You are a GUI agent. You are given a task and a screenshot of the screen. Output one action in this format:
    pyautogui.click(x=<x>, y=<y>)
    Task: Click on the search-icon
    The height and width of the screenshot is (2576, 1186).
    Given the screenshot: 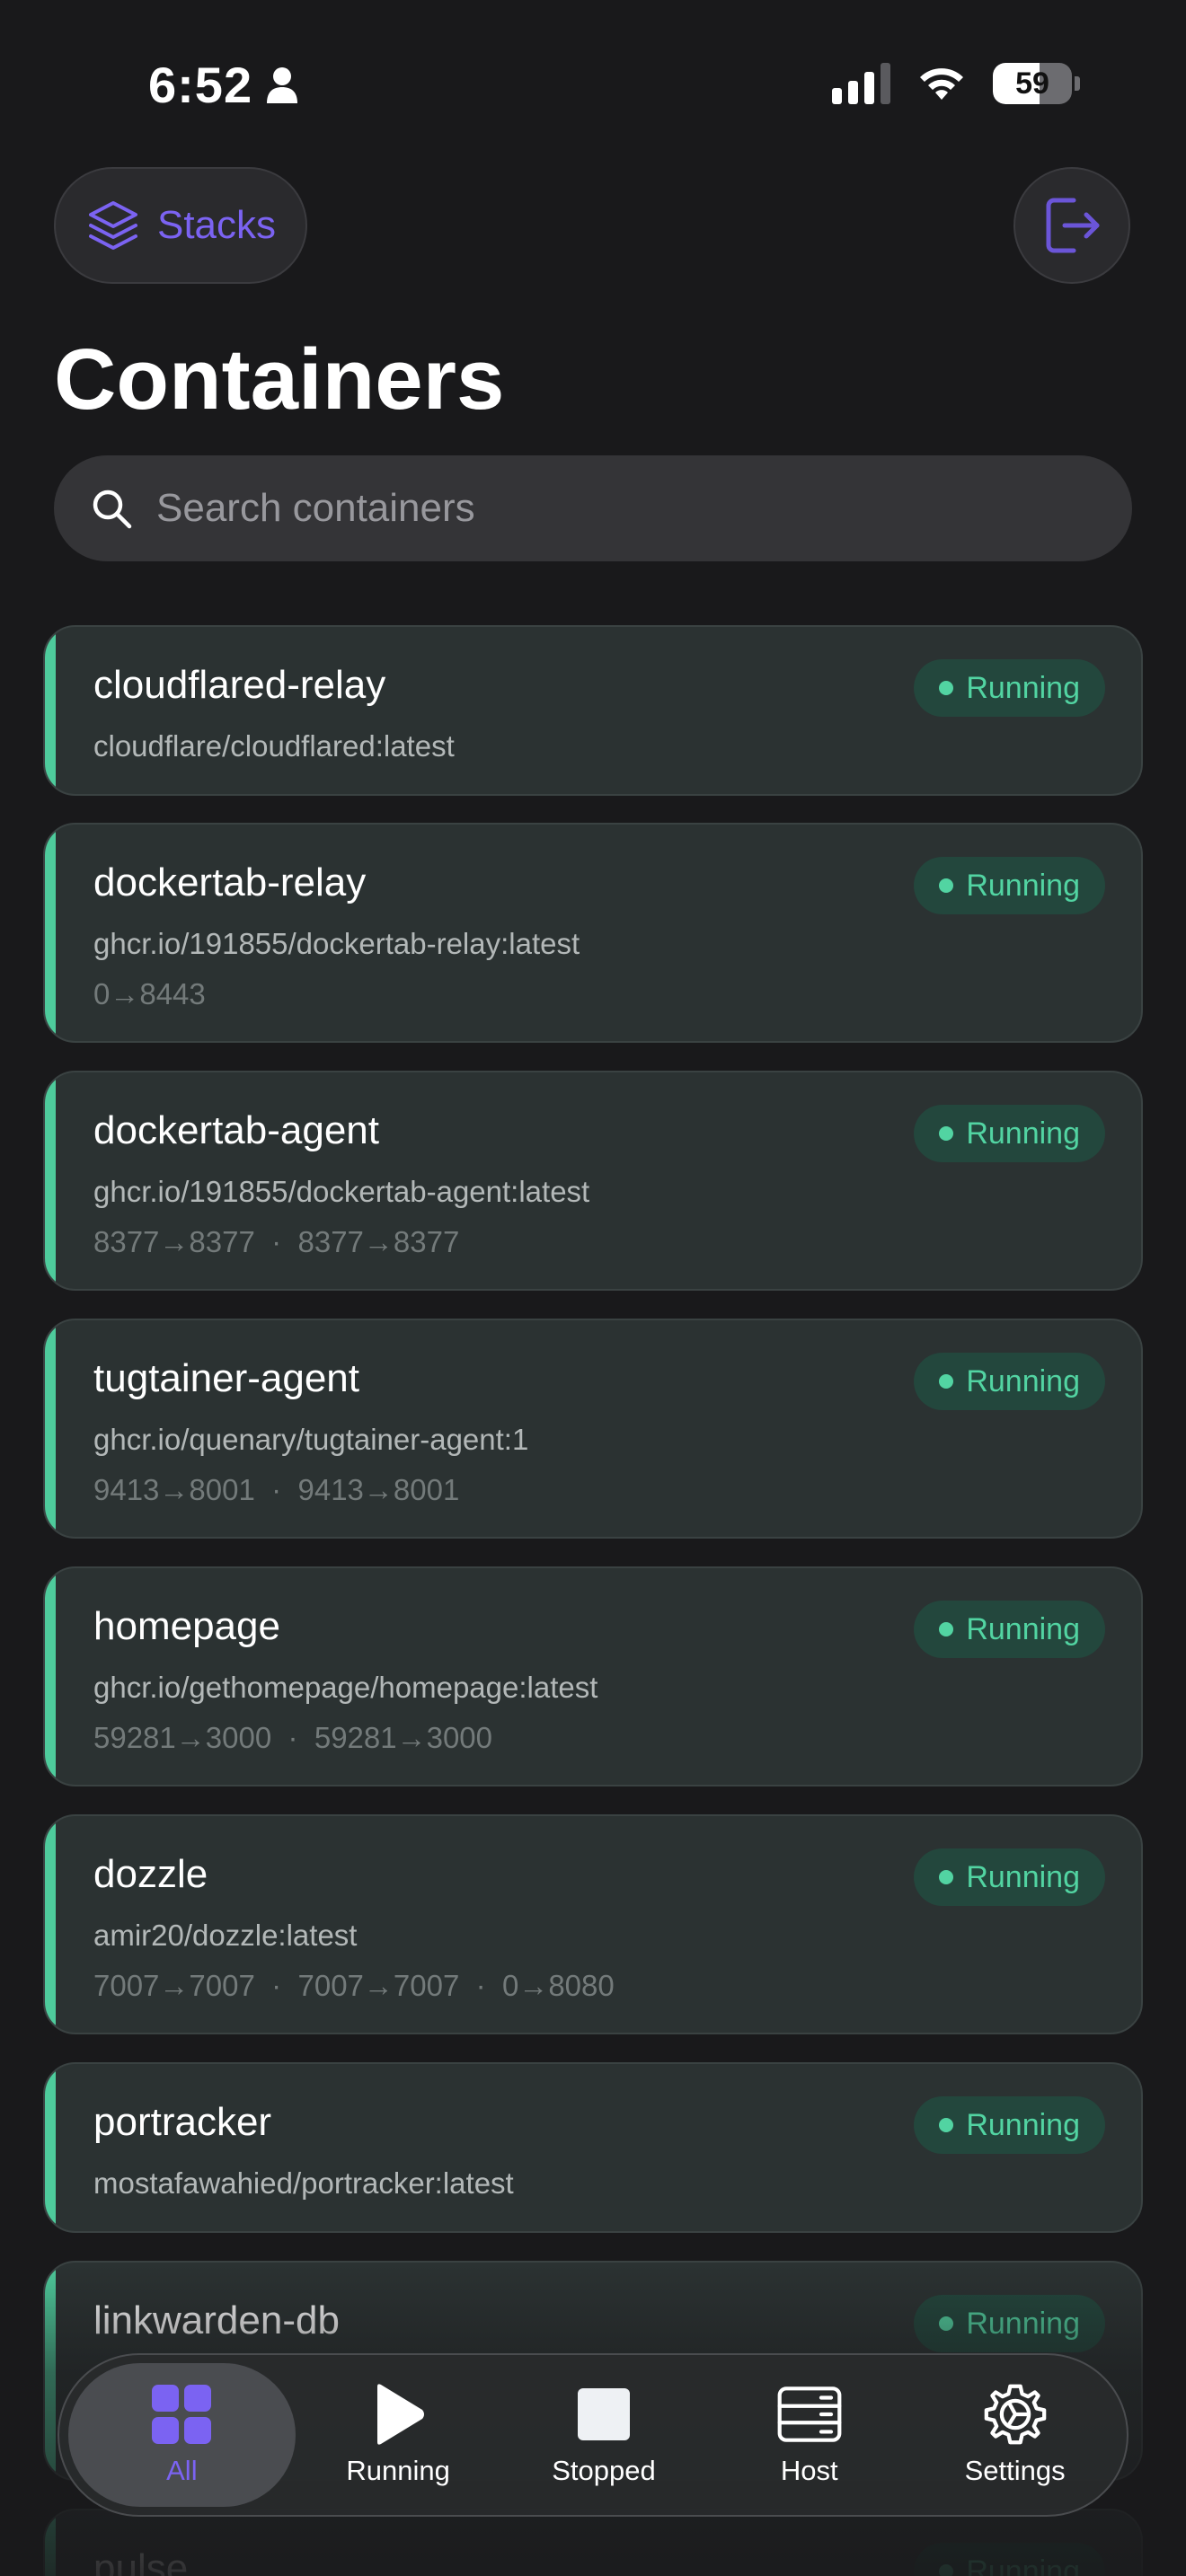 What is the action you would take?
    pyautogui.click(x=112, y=509)
    